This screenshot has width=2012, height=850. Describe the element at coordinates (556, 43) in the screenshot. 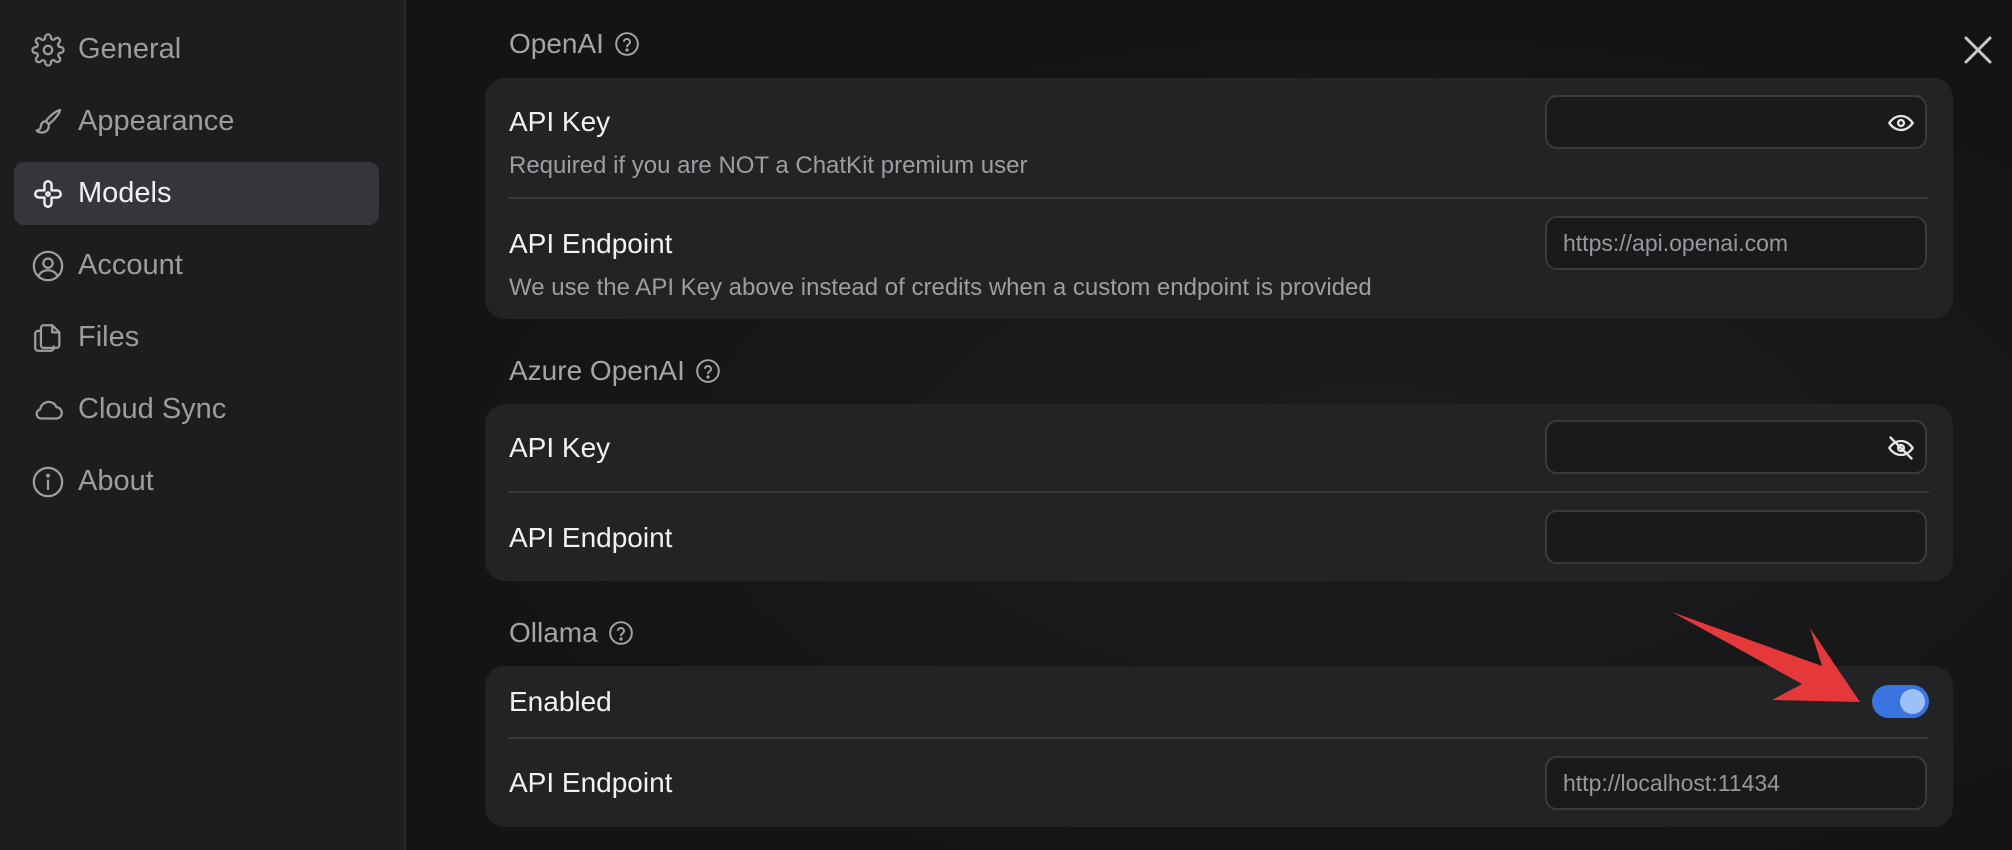

I see `section-title-text: OpenAI` at that location.